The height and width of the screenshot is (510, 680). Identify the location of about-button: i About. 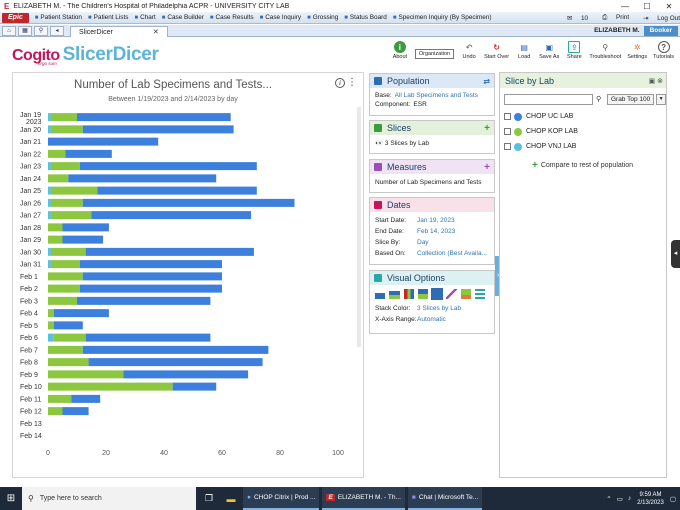
(400, 50).